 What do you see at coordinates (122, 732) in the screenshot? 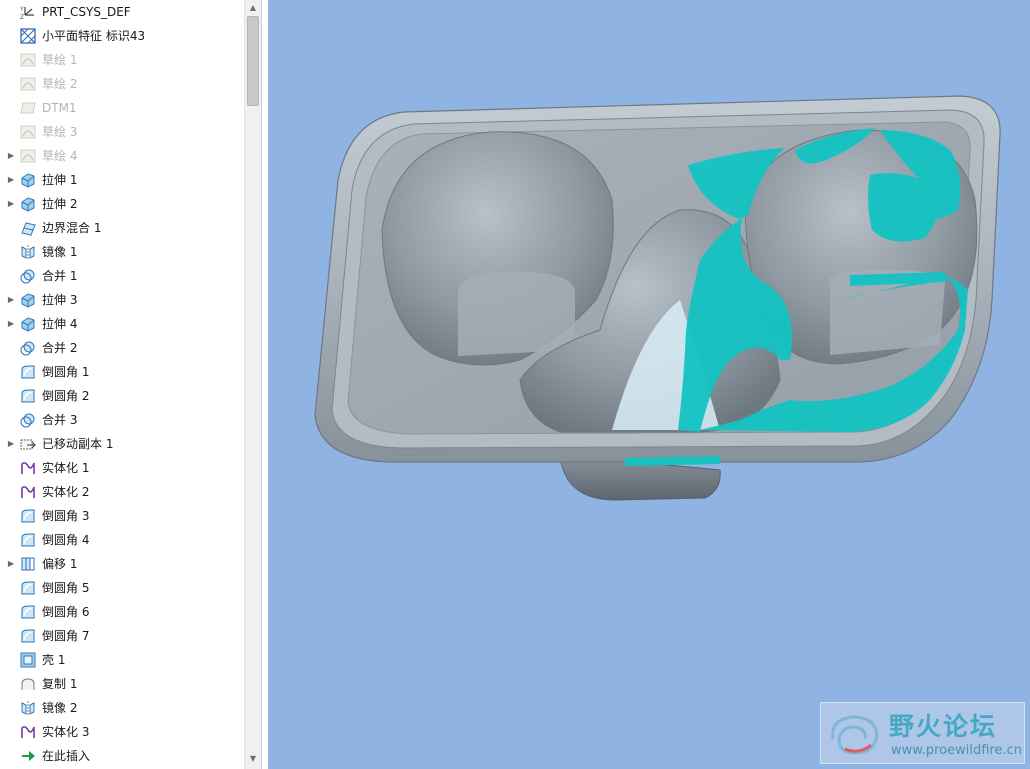
I see `tree-item: 实体化 3` at bounding box center [122, 732].